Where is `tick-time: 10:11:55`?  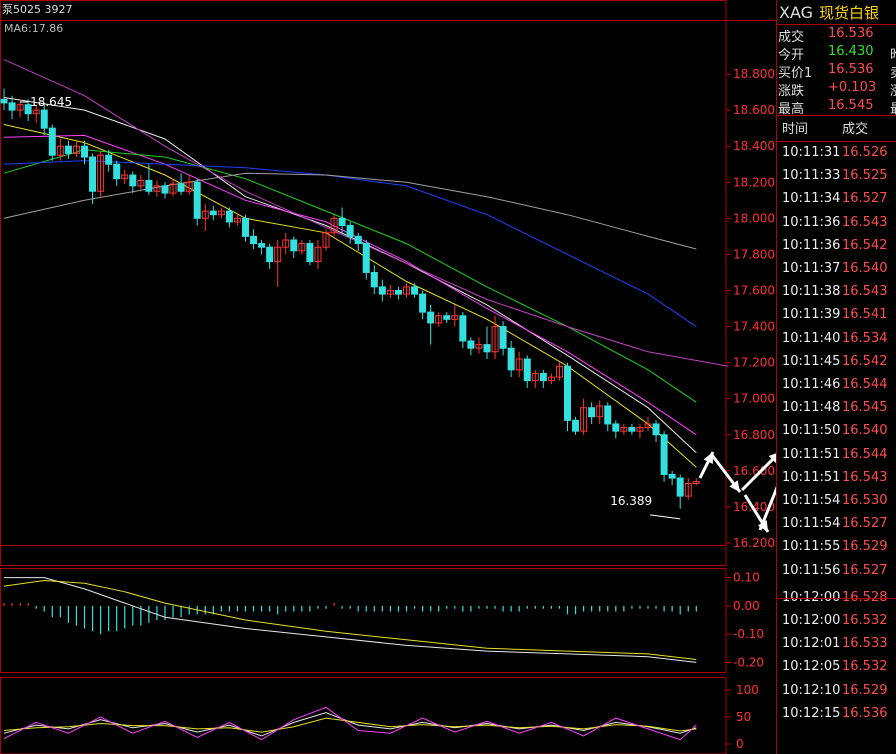 tick-time: 10:11:55 is located at coordinates (811, 547).